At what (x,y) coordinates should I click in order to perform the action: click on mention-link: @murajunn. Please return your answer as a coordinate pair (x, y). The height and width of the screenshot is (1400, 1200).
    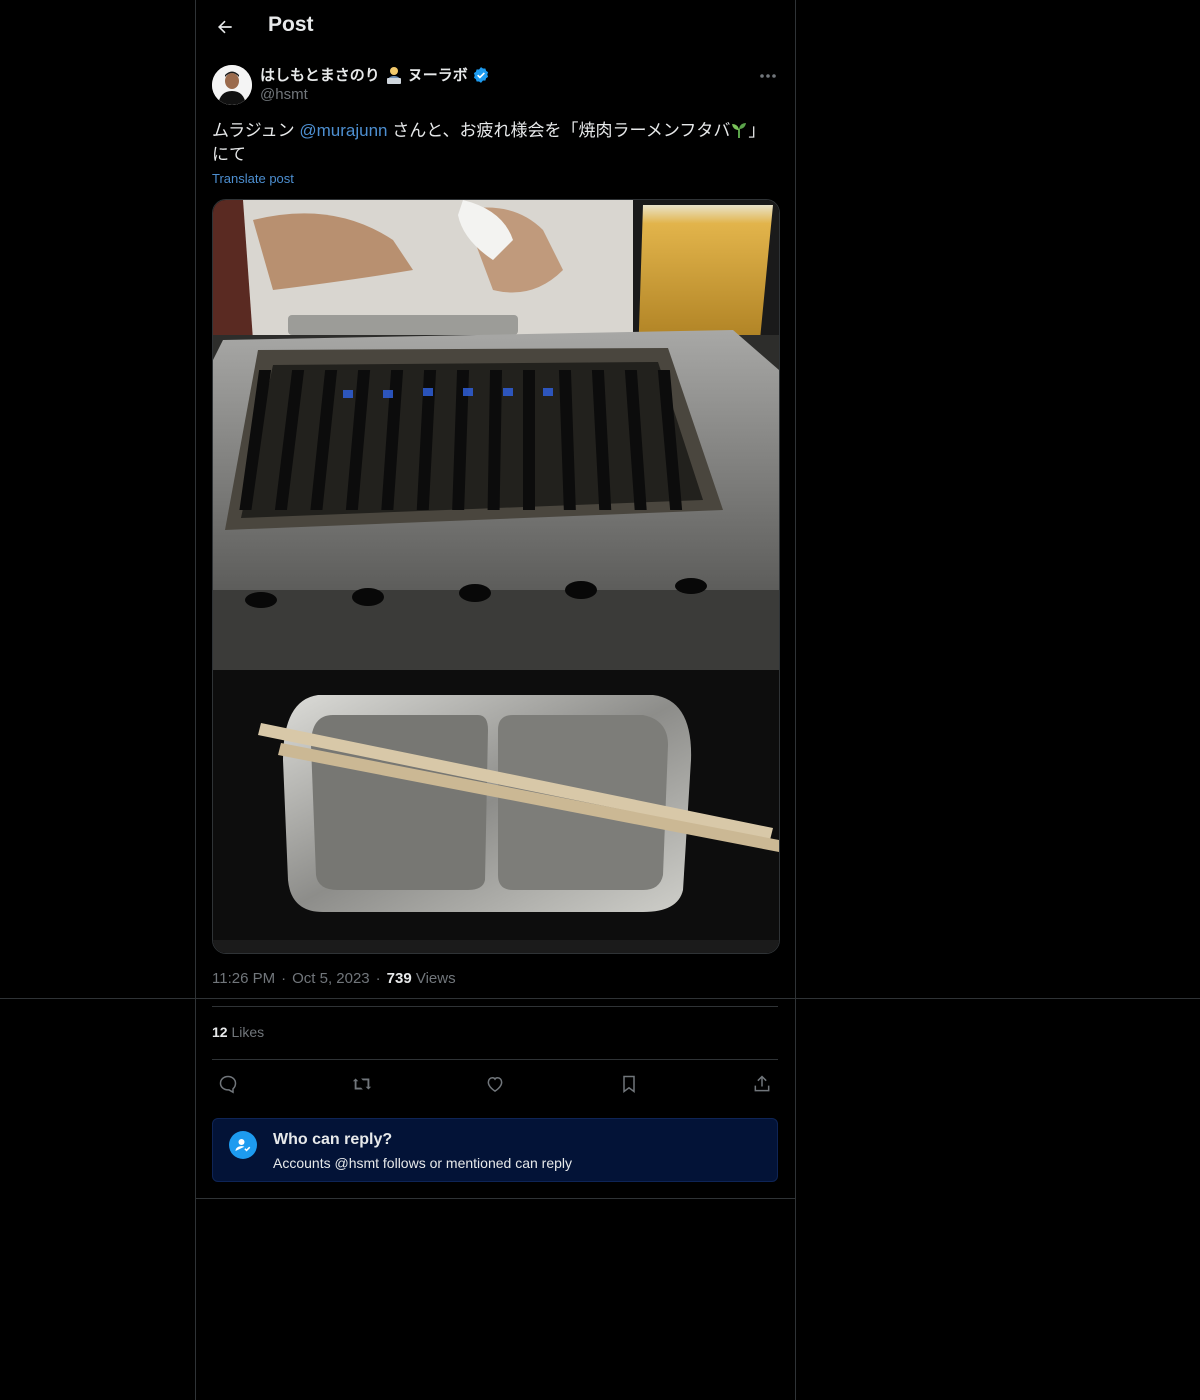
    Looking at the image, I should click on (343, 130).